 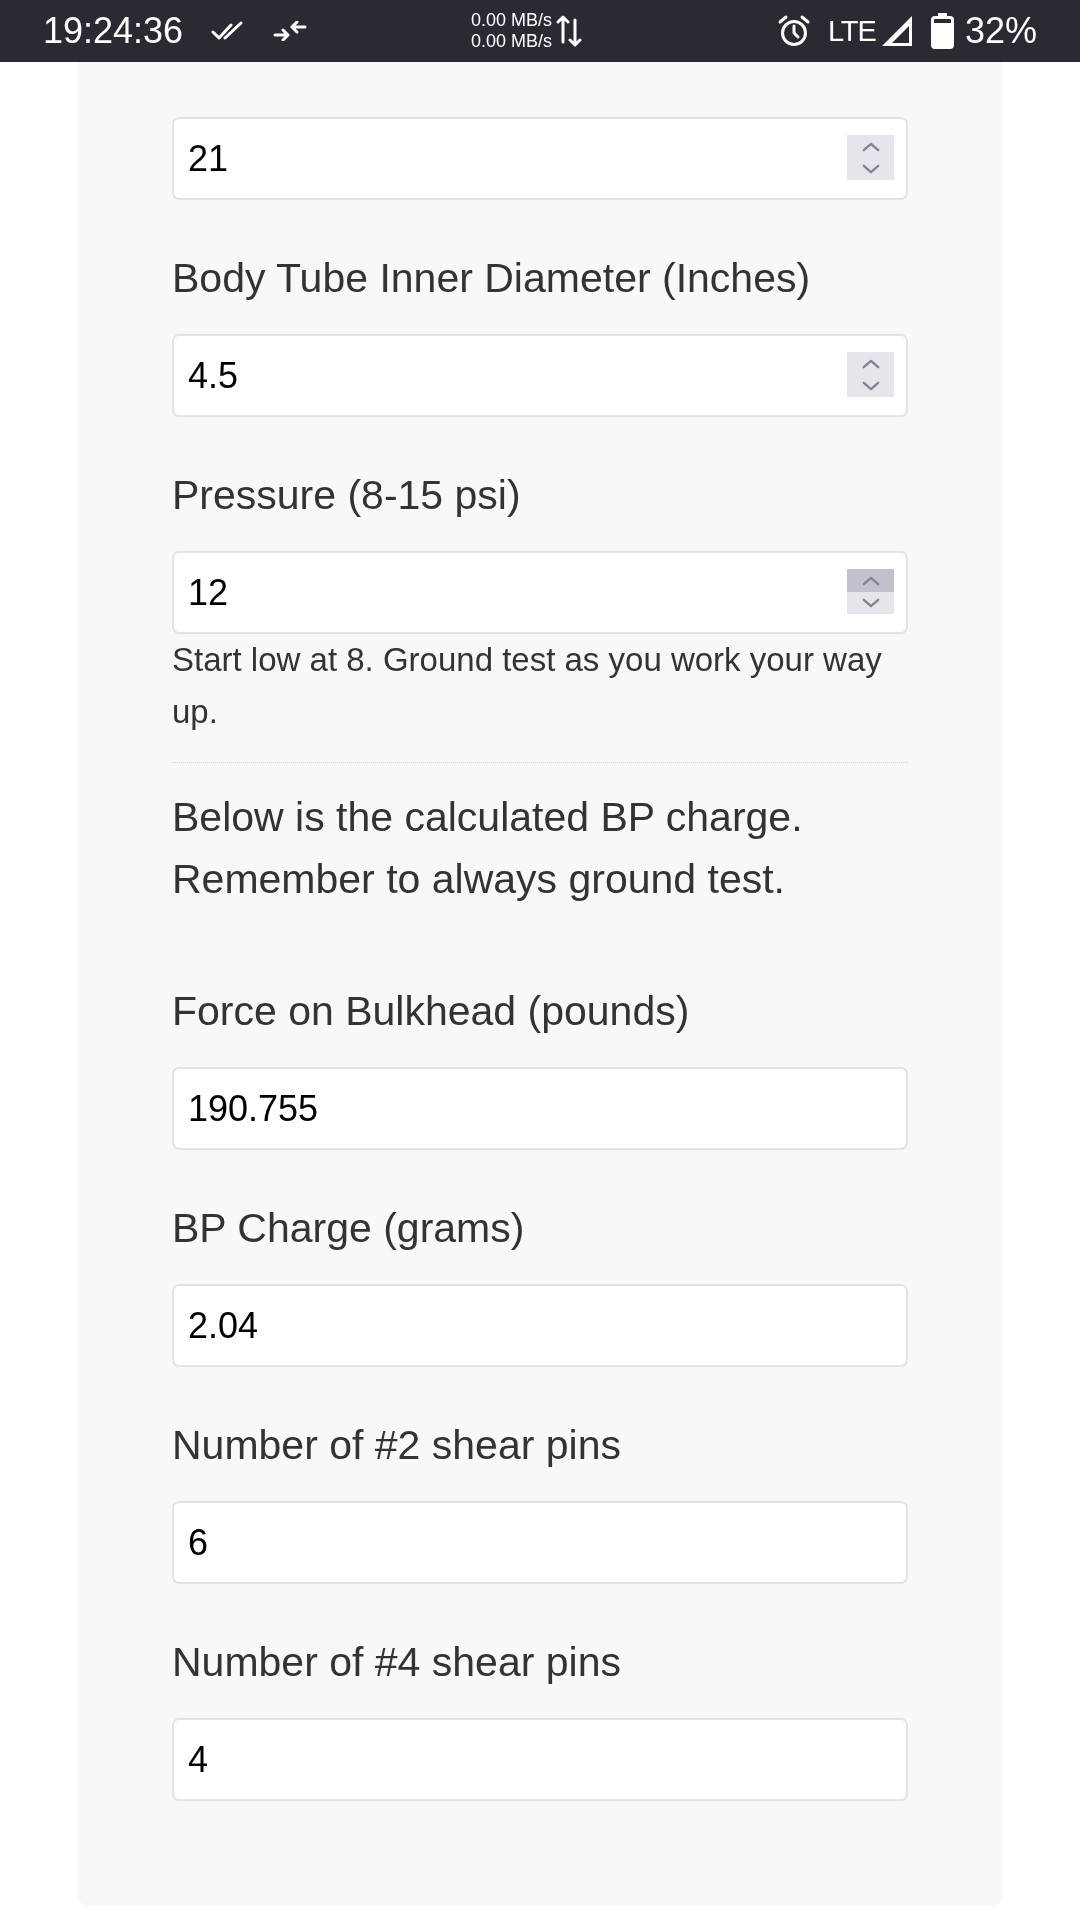 I want to click on number-input: 21, so click(x=540, y=158).